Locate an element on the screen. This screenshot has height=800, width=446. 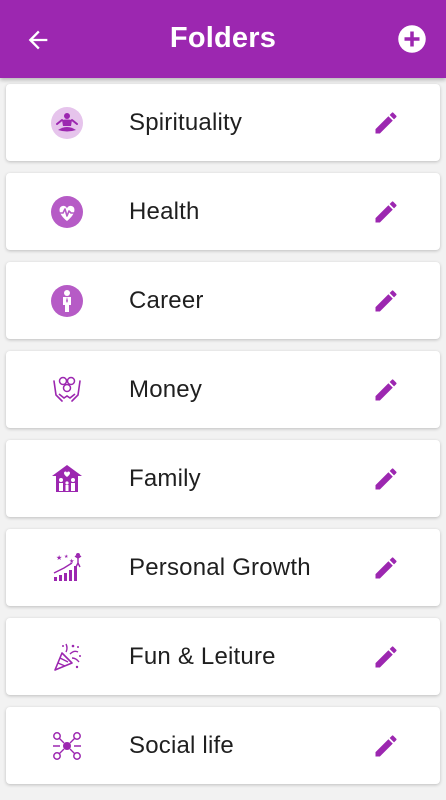
folder-label: Career is located at coordinates (166, 300).